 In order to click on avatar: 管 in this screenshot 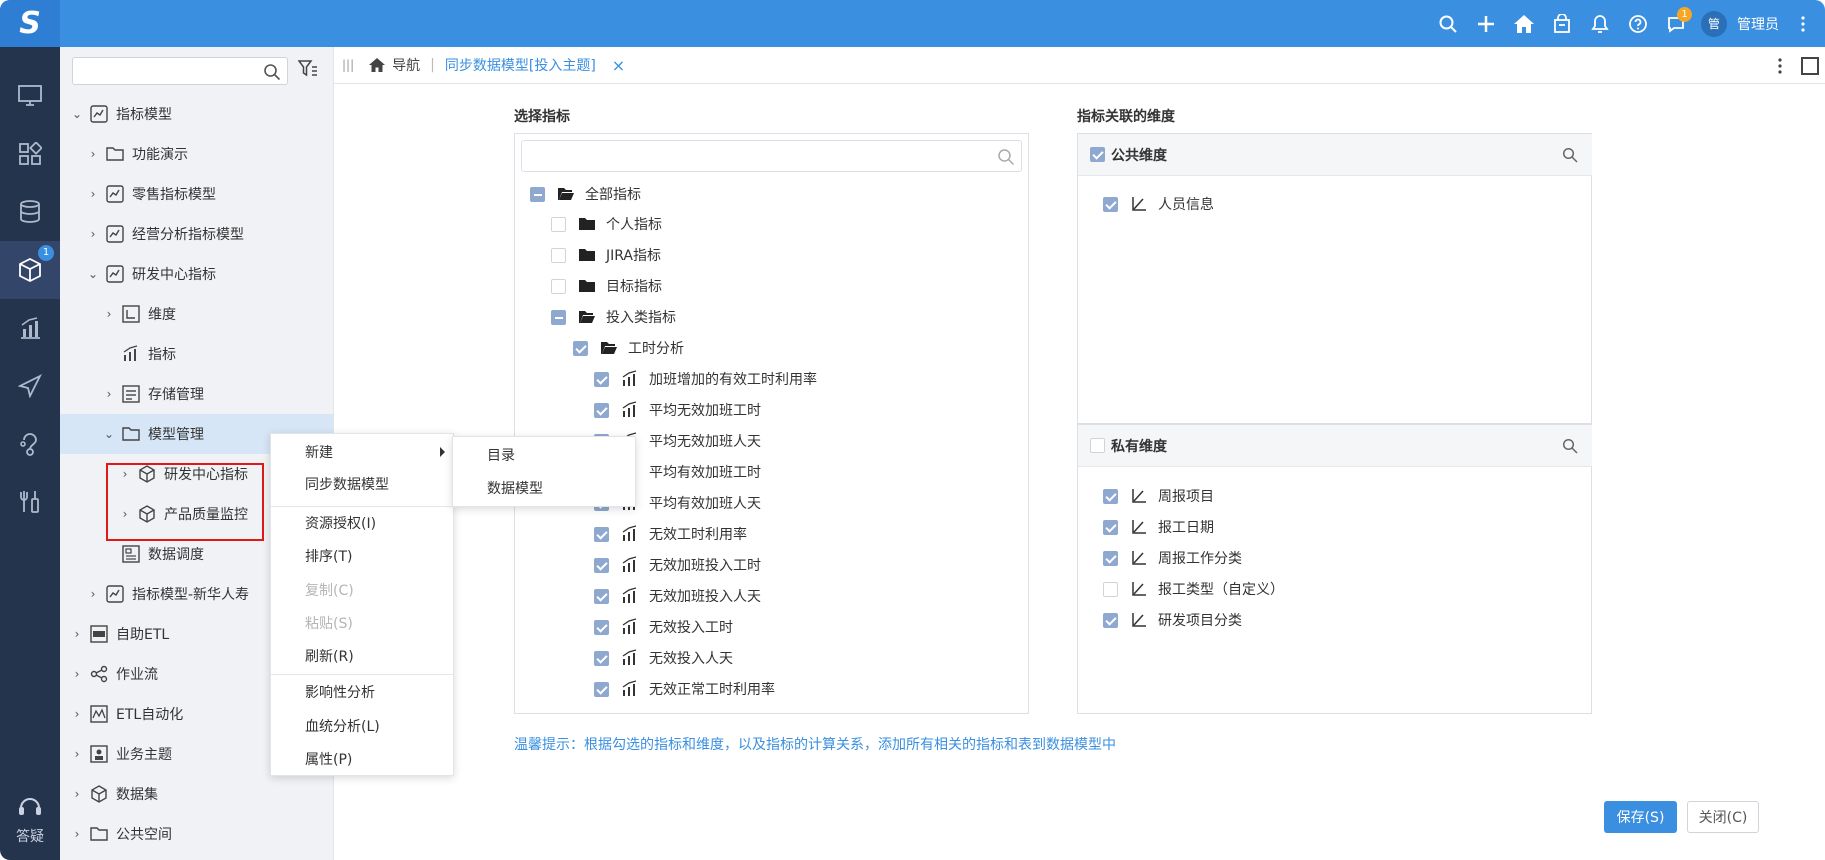, I will do `click(1714, 23)`.